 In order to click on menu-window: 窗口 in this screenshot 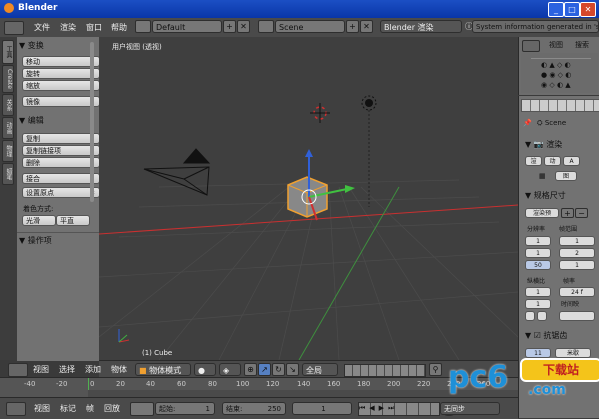, I will do `click(94, 27)`.